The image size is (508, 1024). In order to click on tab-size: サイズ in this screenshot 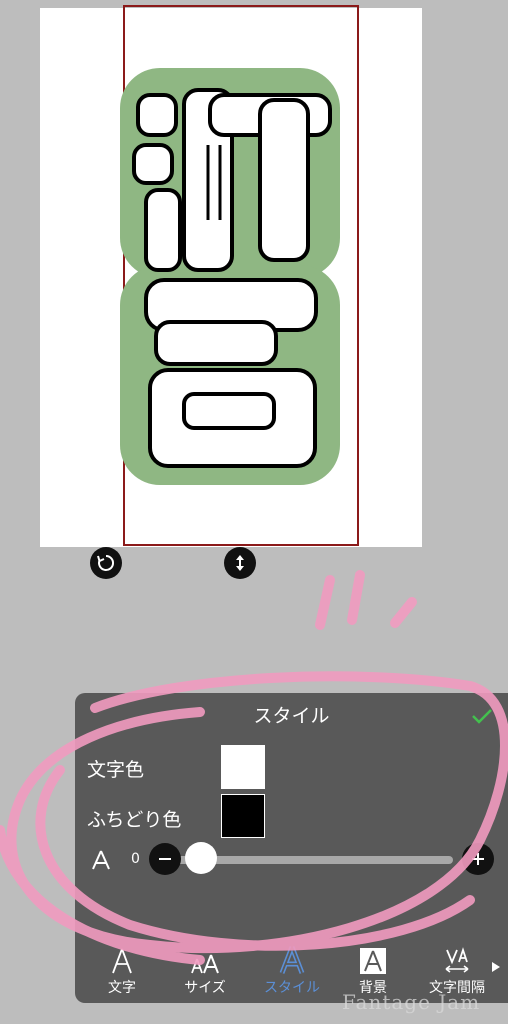, I will do `click(205, 969)`.